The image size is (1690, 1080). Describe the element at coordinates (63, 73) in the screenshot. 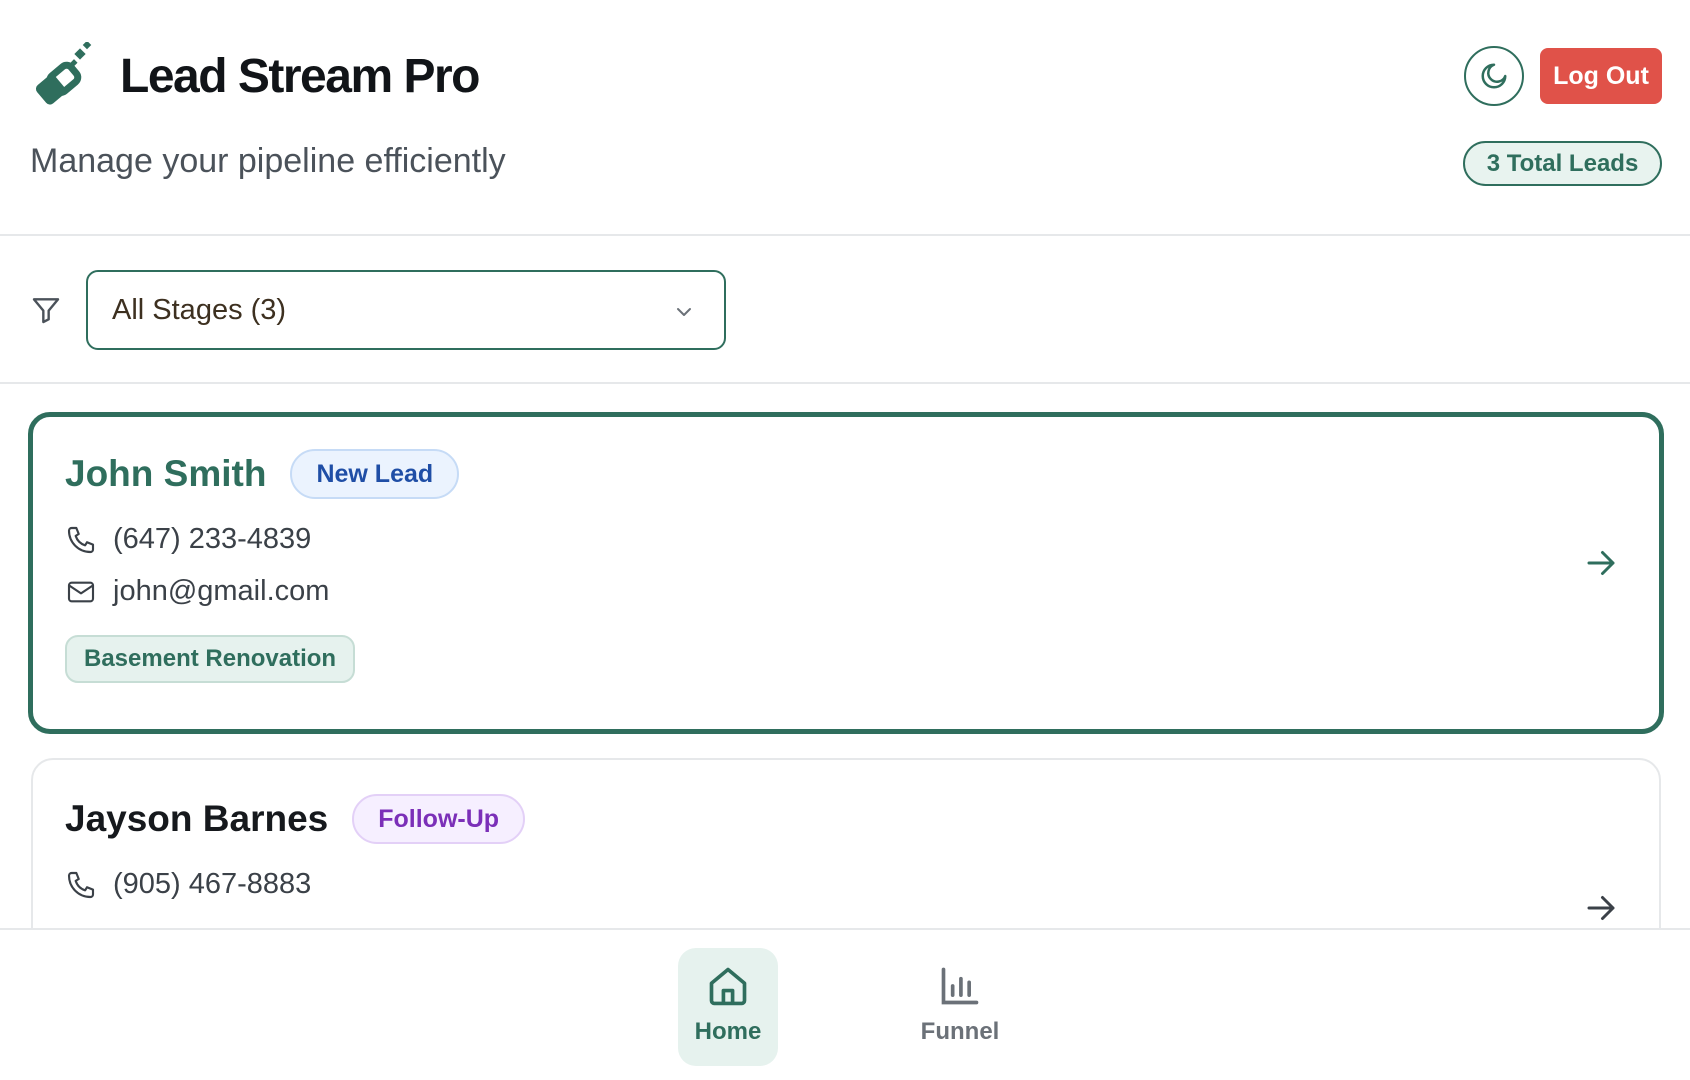

I see `lead-stream-logo-icon` at that location.